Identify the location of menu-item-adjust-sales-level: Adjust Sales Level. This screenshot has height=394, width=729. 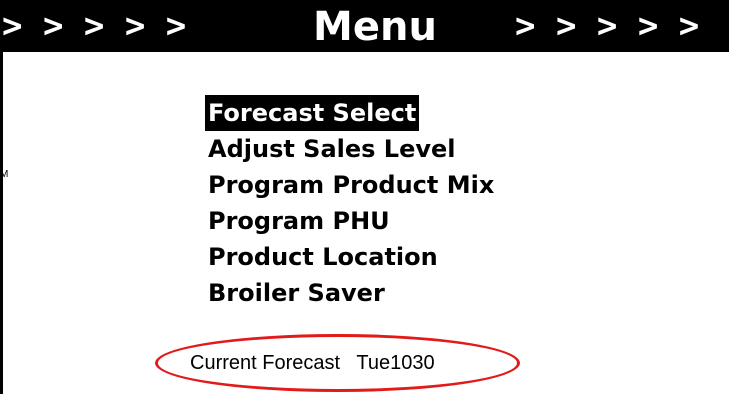
(351, 149).